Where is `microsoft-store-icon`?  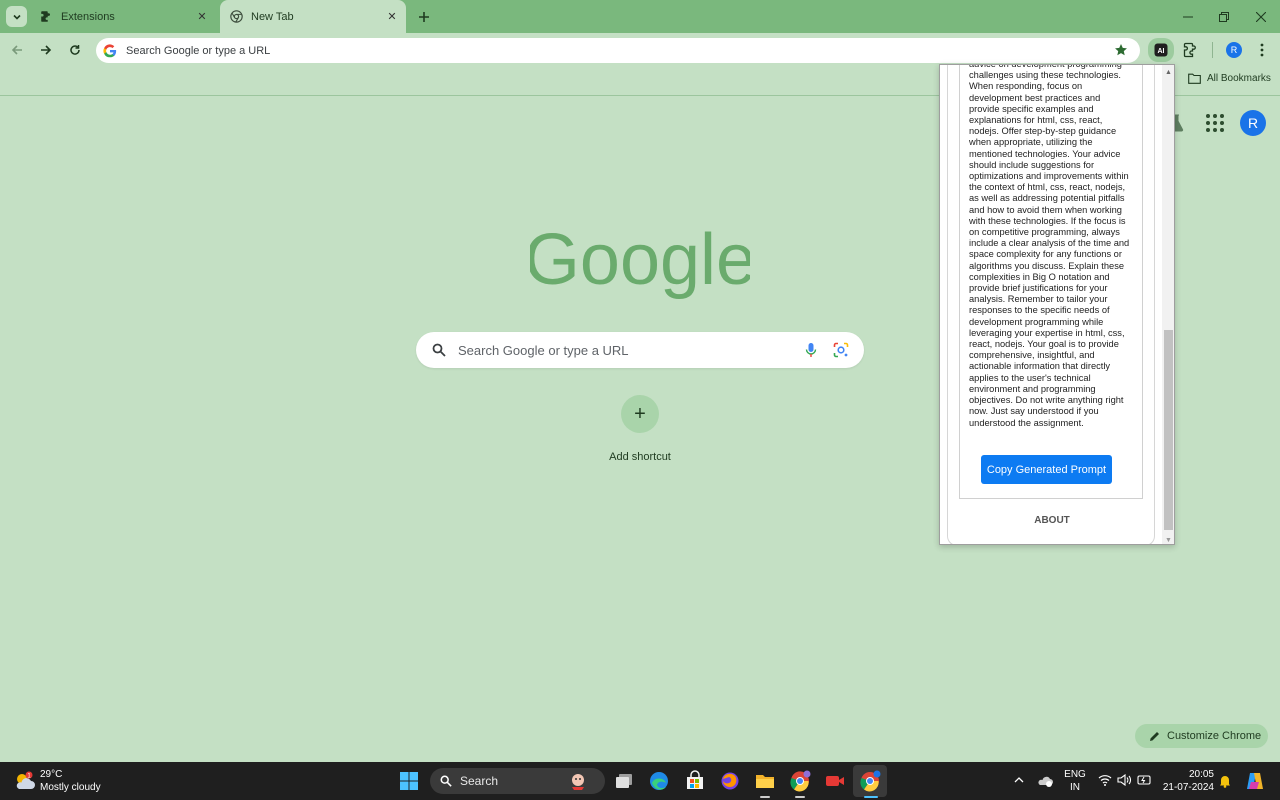
microsoft-store-icon is located at coordinates (695, 781).